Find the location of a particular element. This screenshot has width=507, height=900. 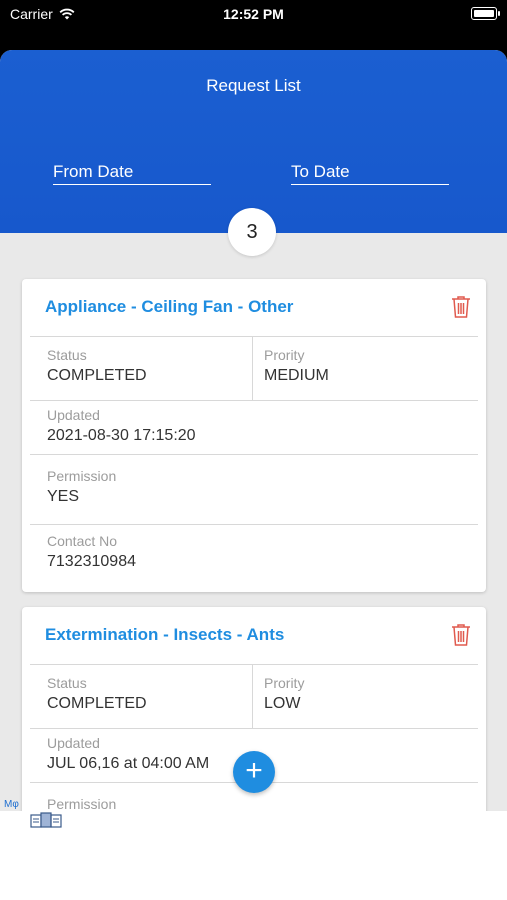

permission-row: Permission YES is located at coordinates (254, 489).